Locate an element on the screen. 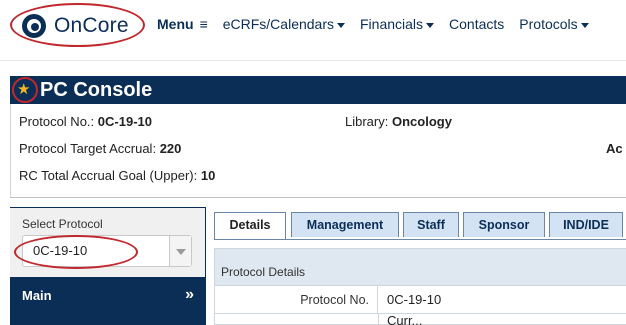  rc-goal-value: 10 is located at coordinates (208, 175).